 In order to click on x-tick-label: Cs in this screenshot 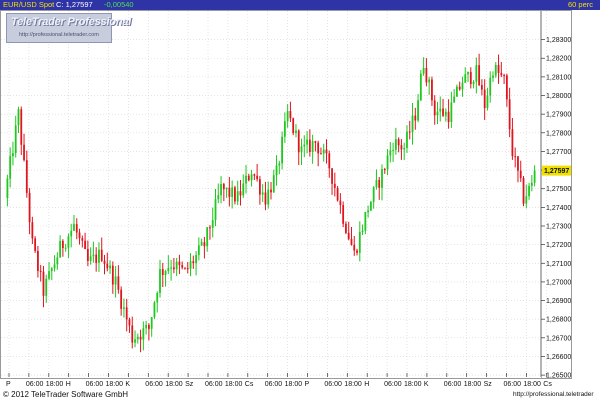, I will do `click(249, 384)`.